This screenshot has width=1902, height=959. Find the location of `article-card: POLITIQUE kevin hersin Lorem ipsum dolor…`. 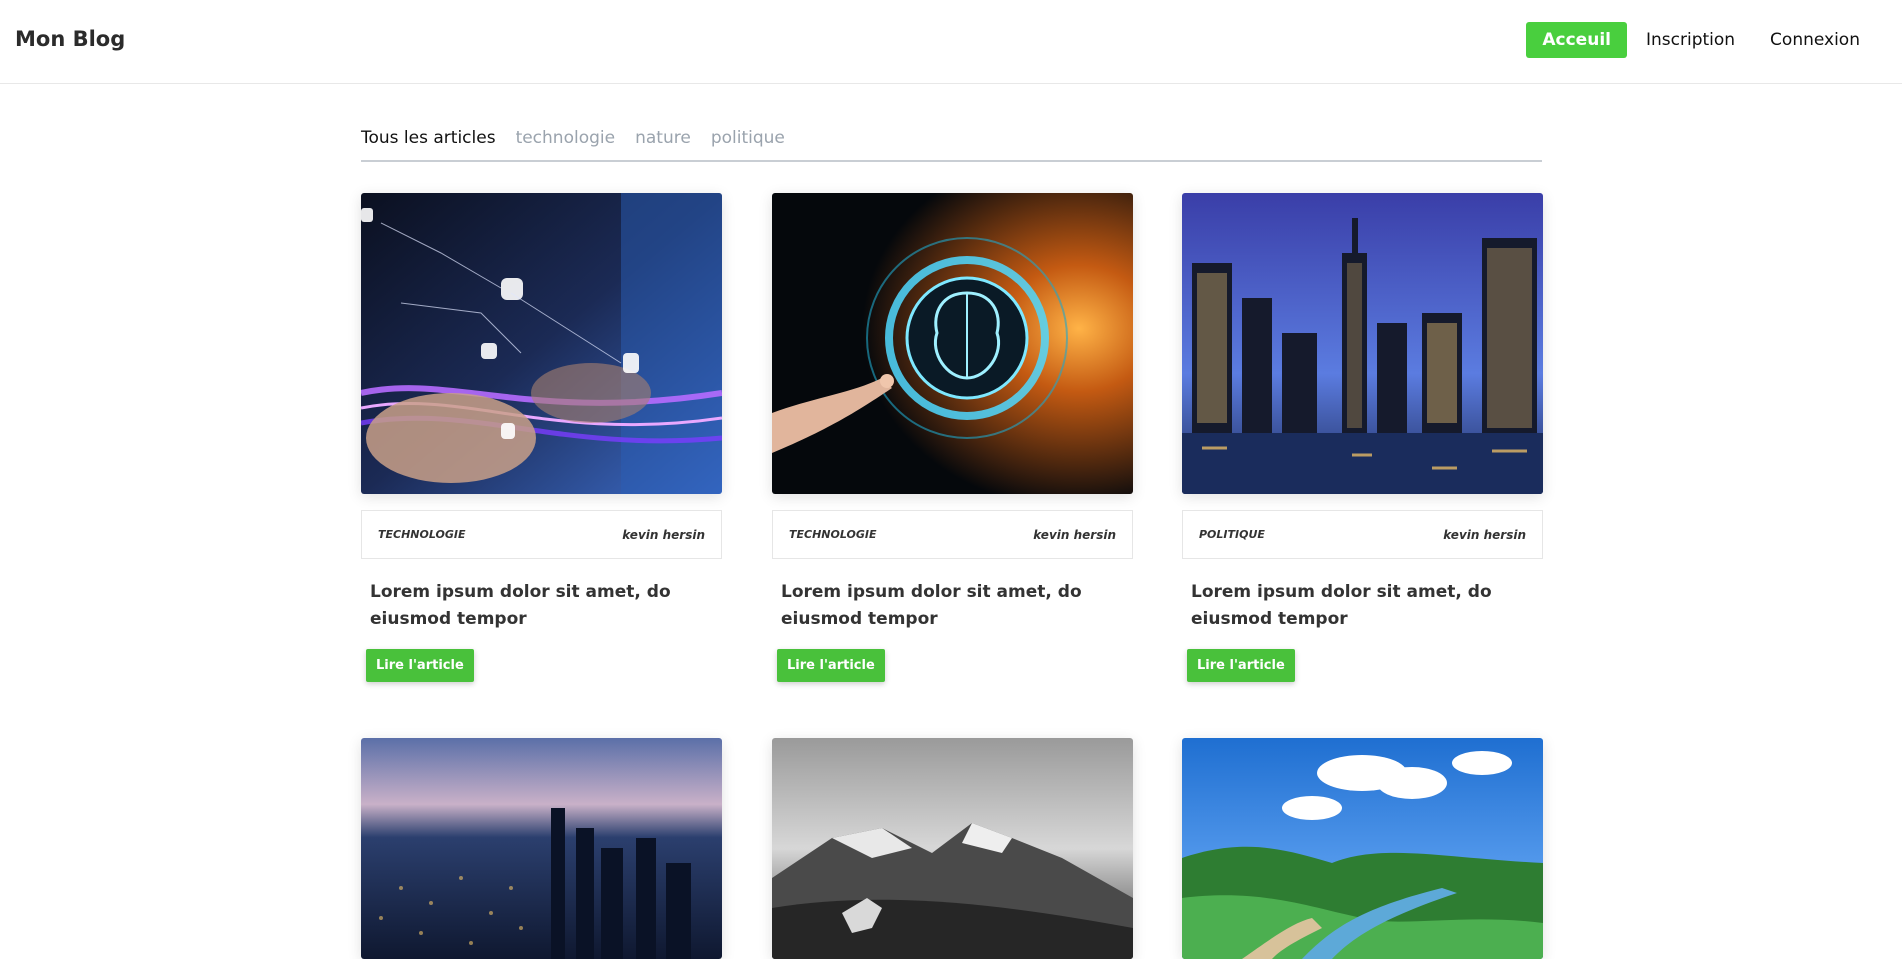

article-card: POLITIQUE kevin hersin Lorem ipsum dolor… is located at coordinates (1362, 437).